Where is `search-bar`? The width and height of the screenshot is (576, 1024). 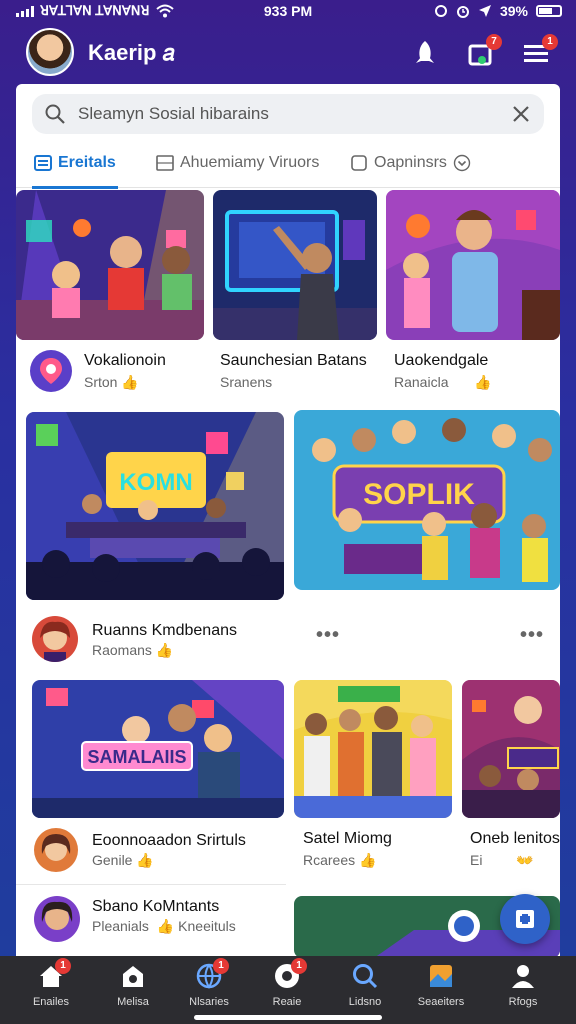 search-bar is located at coordinates (288, 114).